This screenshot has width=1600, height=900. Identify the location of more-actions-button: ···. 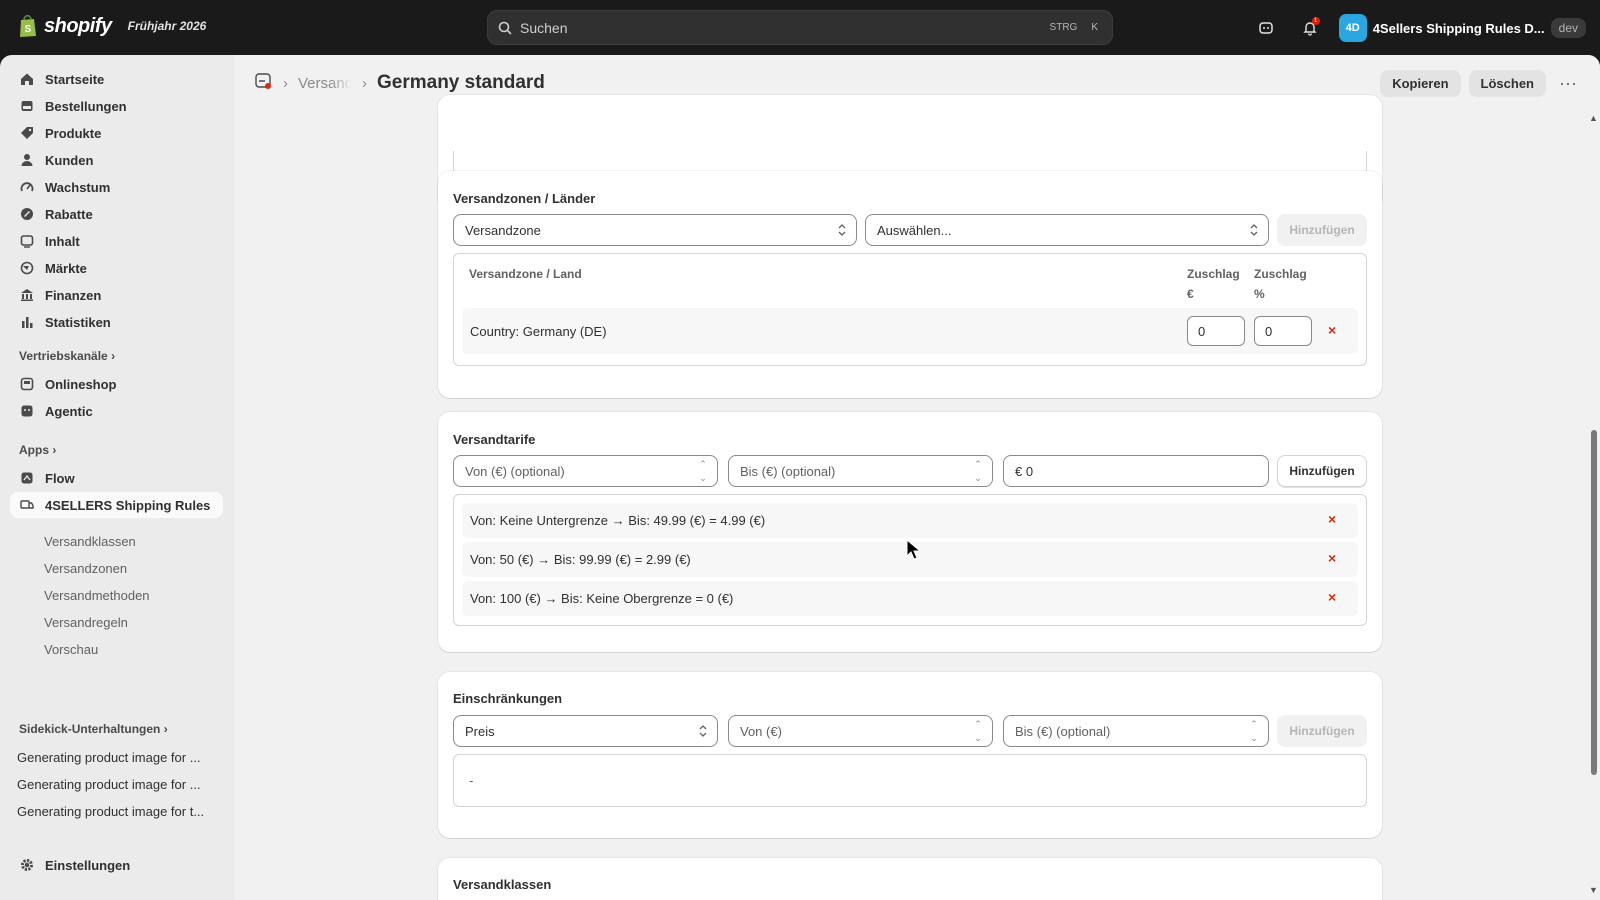
(1568, 83).